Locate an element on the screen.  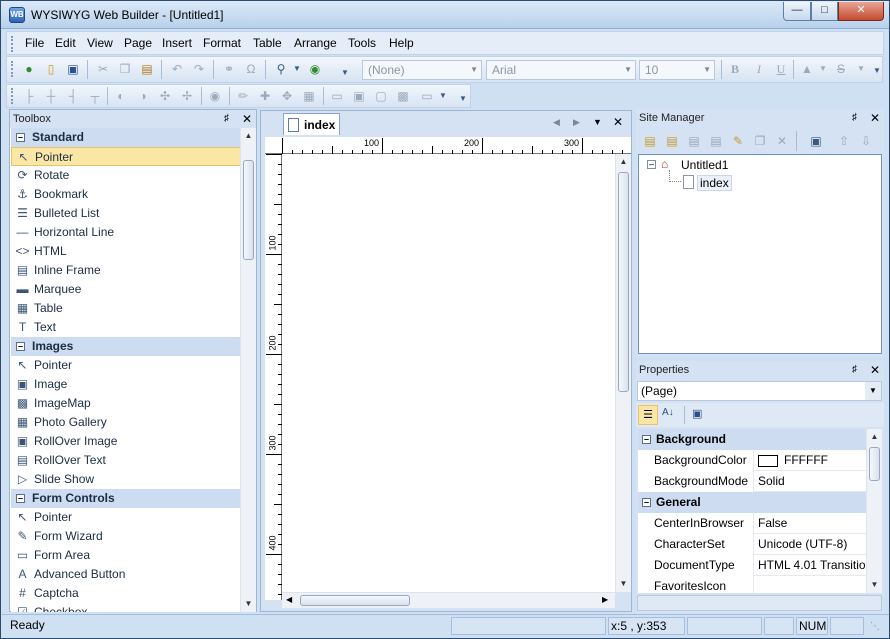
editor-vscrollbar: ▲ ▼ is located at coordinates (623, 373).